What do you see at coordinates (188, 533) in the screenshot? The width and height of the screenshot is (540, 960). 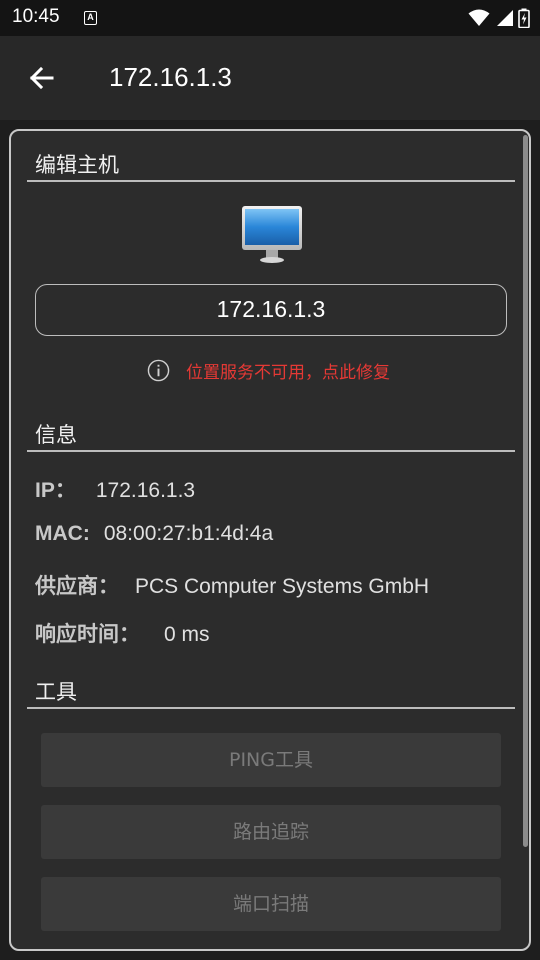 I see `mac-value: 08:00:27:b1:4d:4a` at bounding box center [188, 533].